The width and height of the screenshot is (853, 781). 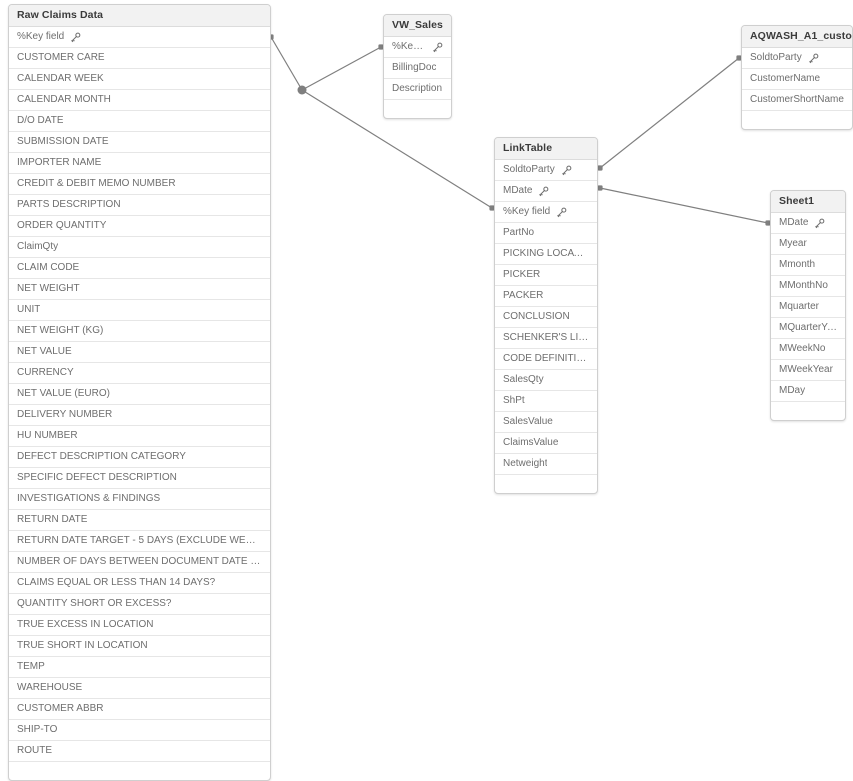 I want to click on field-row: TRUE EXCESS IN LOCATION, so click(x=139, y=625).